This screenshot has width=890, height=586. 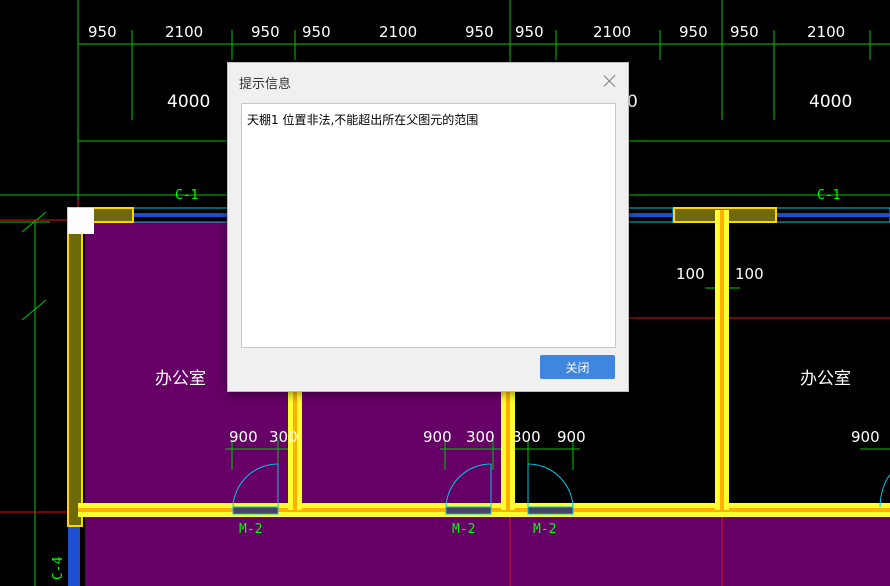 What do you see at coordinates (479, 32) in the screenshot?
I see `dim-top-6: 950` at bounding box center [479, 32].